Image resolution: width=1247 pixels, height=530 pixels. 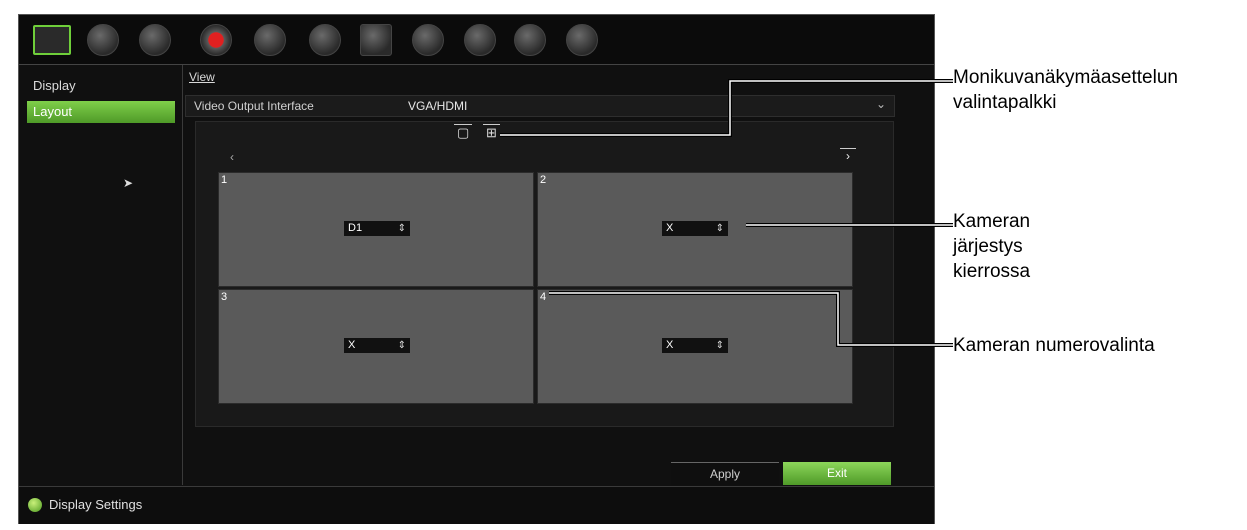 What do you see at coordinates (155, 40) in the screenshot?
I see `network-icon` at bounding box center [155, 40].